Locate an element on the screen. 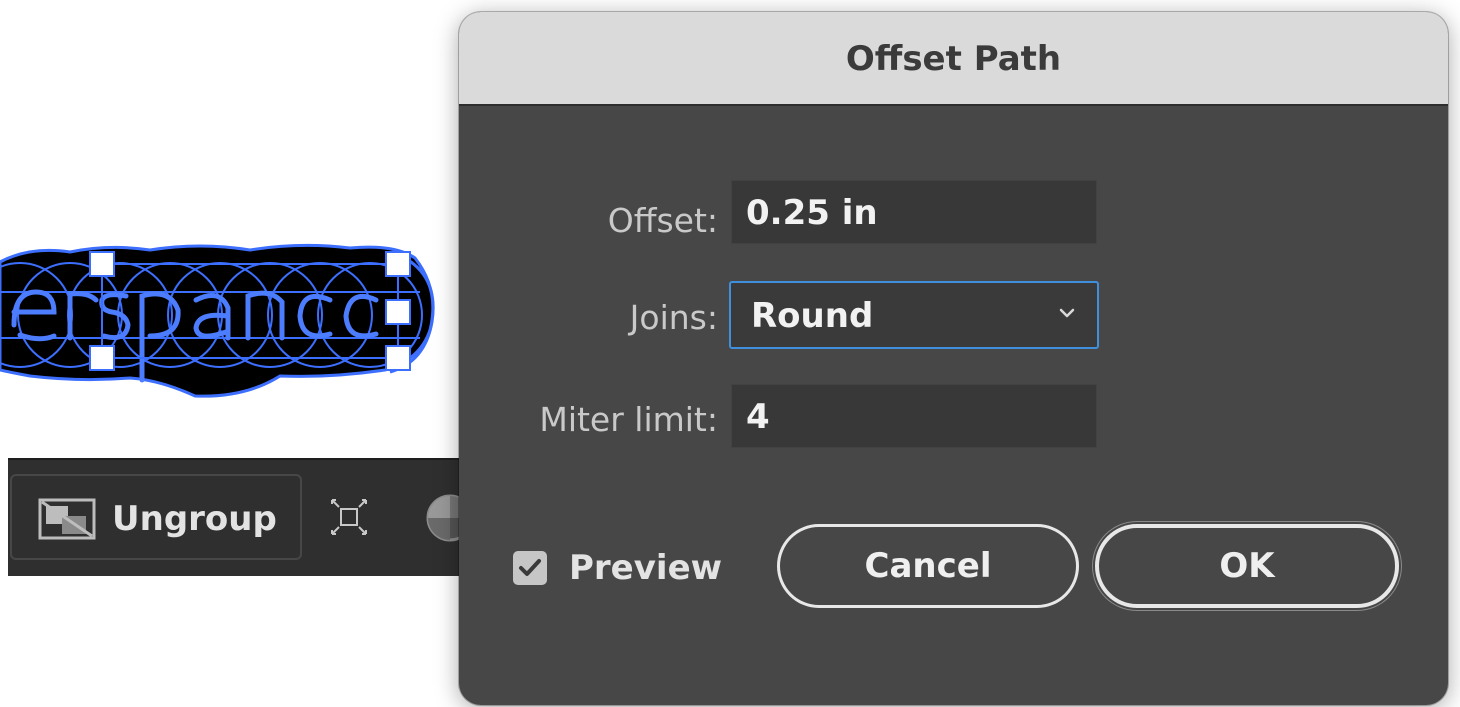 The image size is (1460, 707). contextual-task-bar: Ungroup is located at coordinates (243, 517).